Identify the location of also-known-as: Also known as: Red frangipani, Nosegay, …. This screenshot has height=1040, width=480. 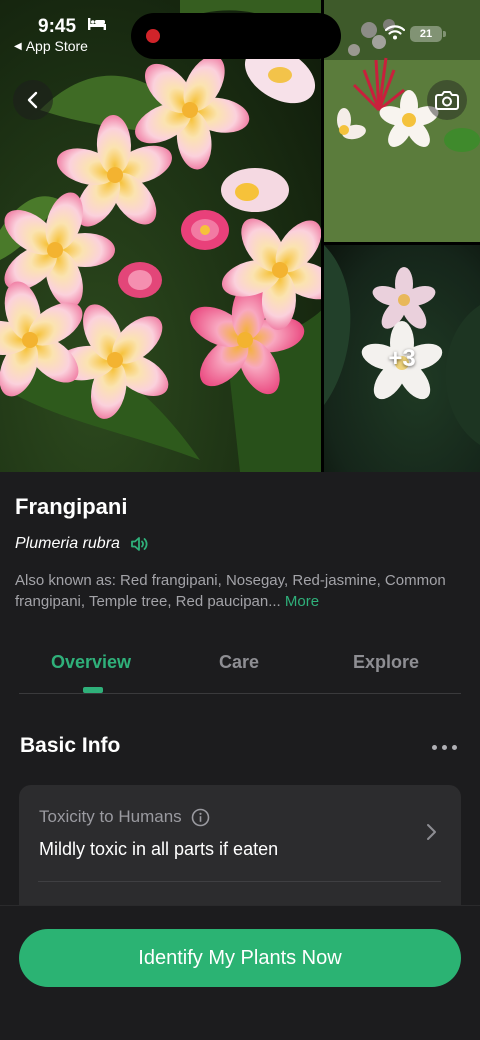
(240, 591).